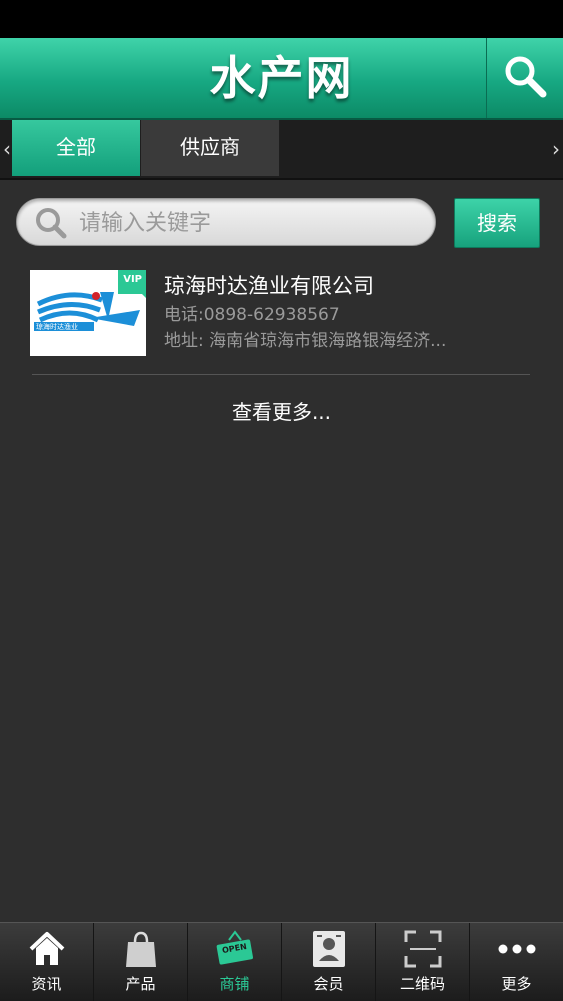 This screenshot has width=563, height=1001. I want to click on tab-all: 全部, so click(76, 148).